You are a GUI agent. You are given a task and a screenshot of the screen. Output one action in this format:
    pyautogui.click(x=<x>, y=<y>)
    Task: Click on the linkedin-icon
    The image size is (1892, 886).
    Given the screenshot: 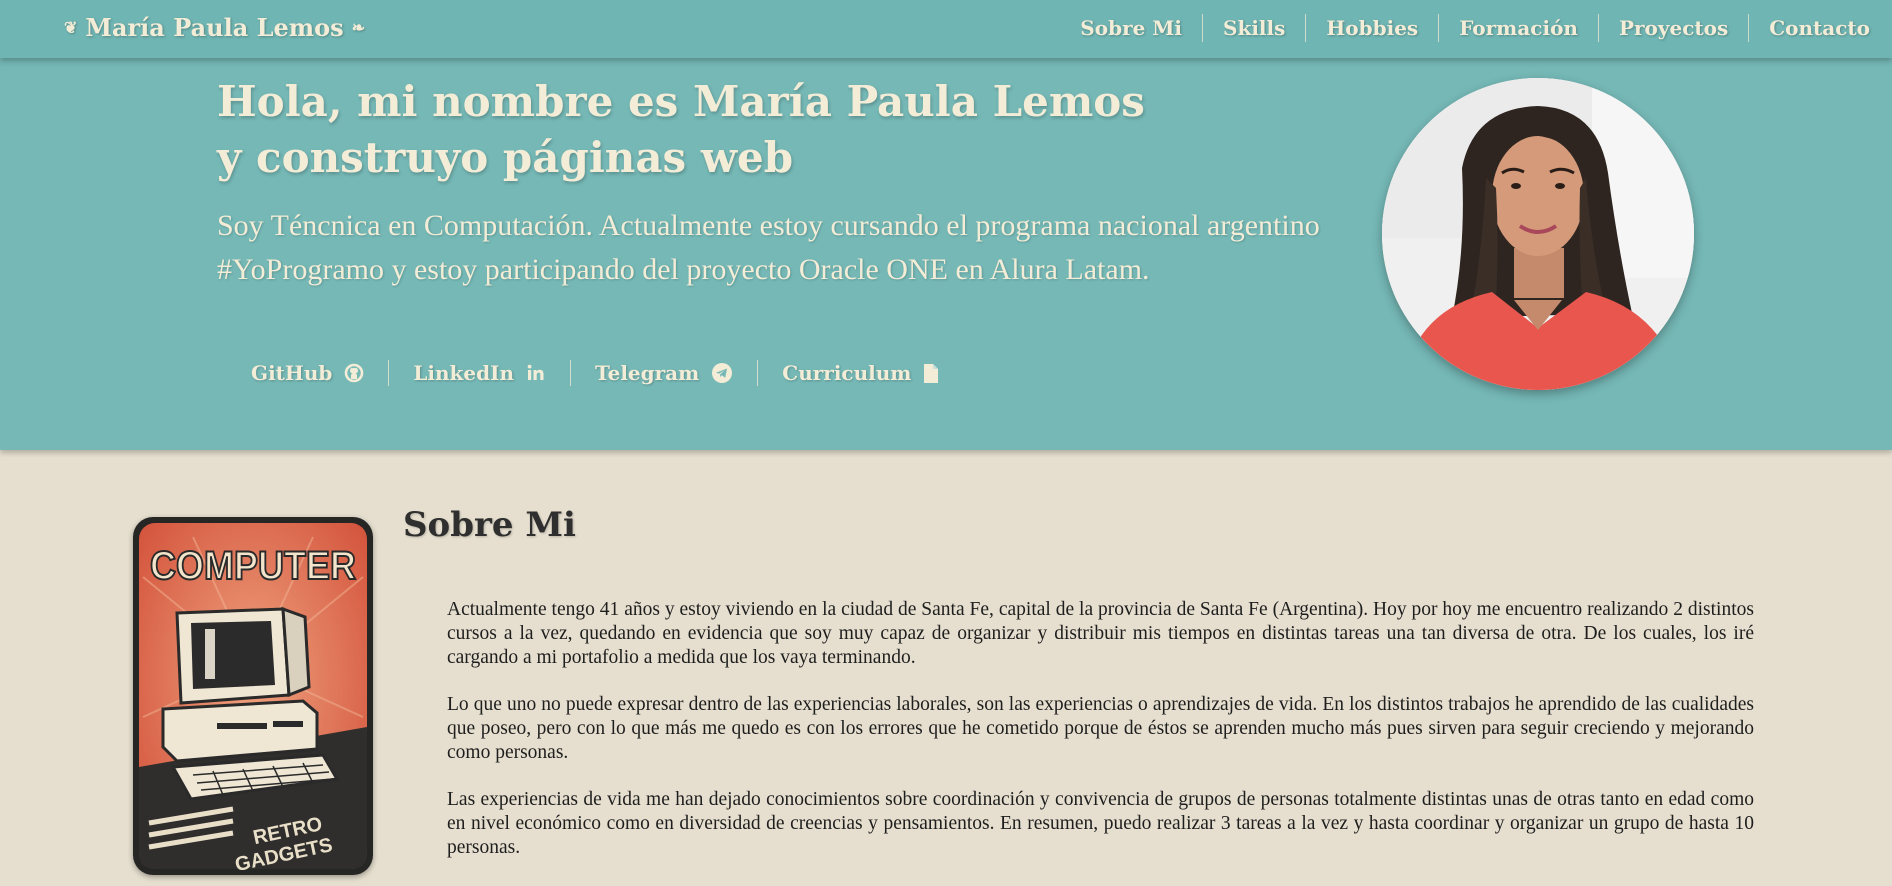 What is the action you would take?
    pyautogui.click(x=535, y=372)
    